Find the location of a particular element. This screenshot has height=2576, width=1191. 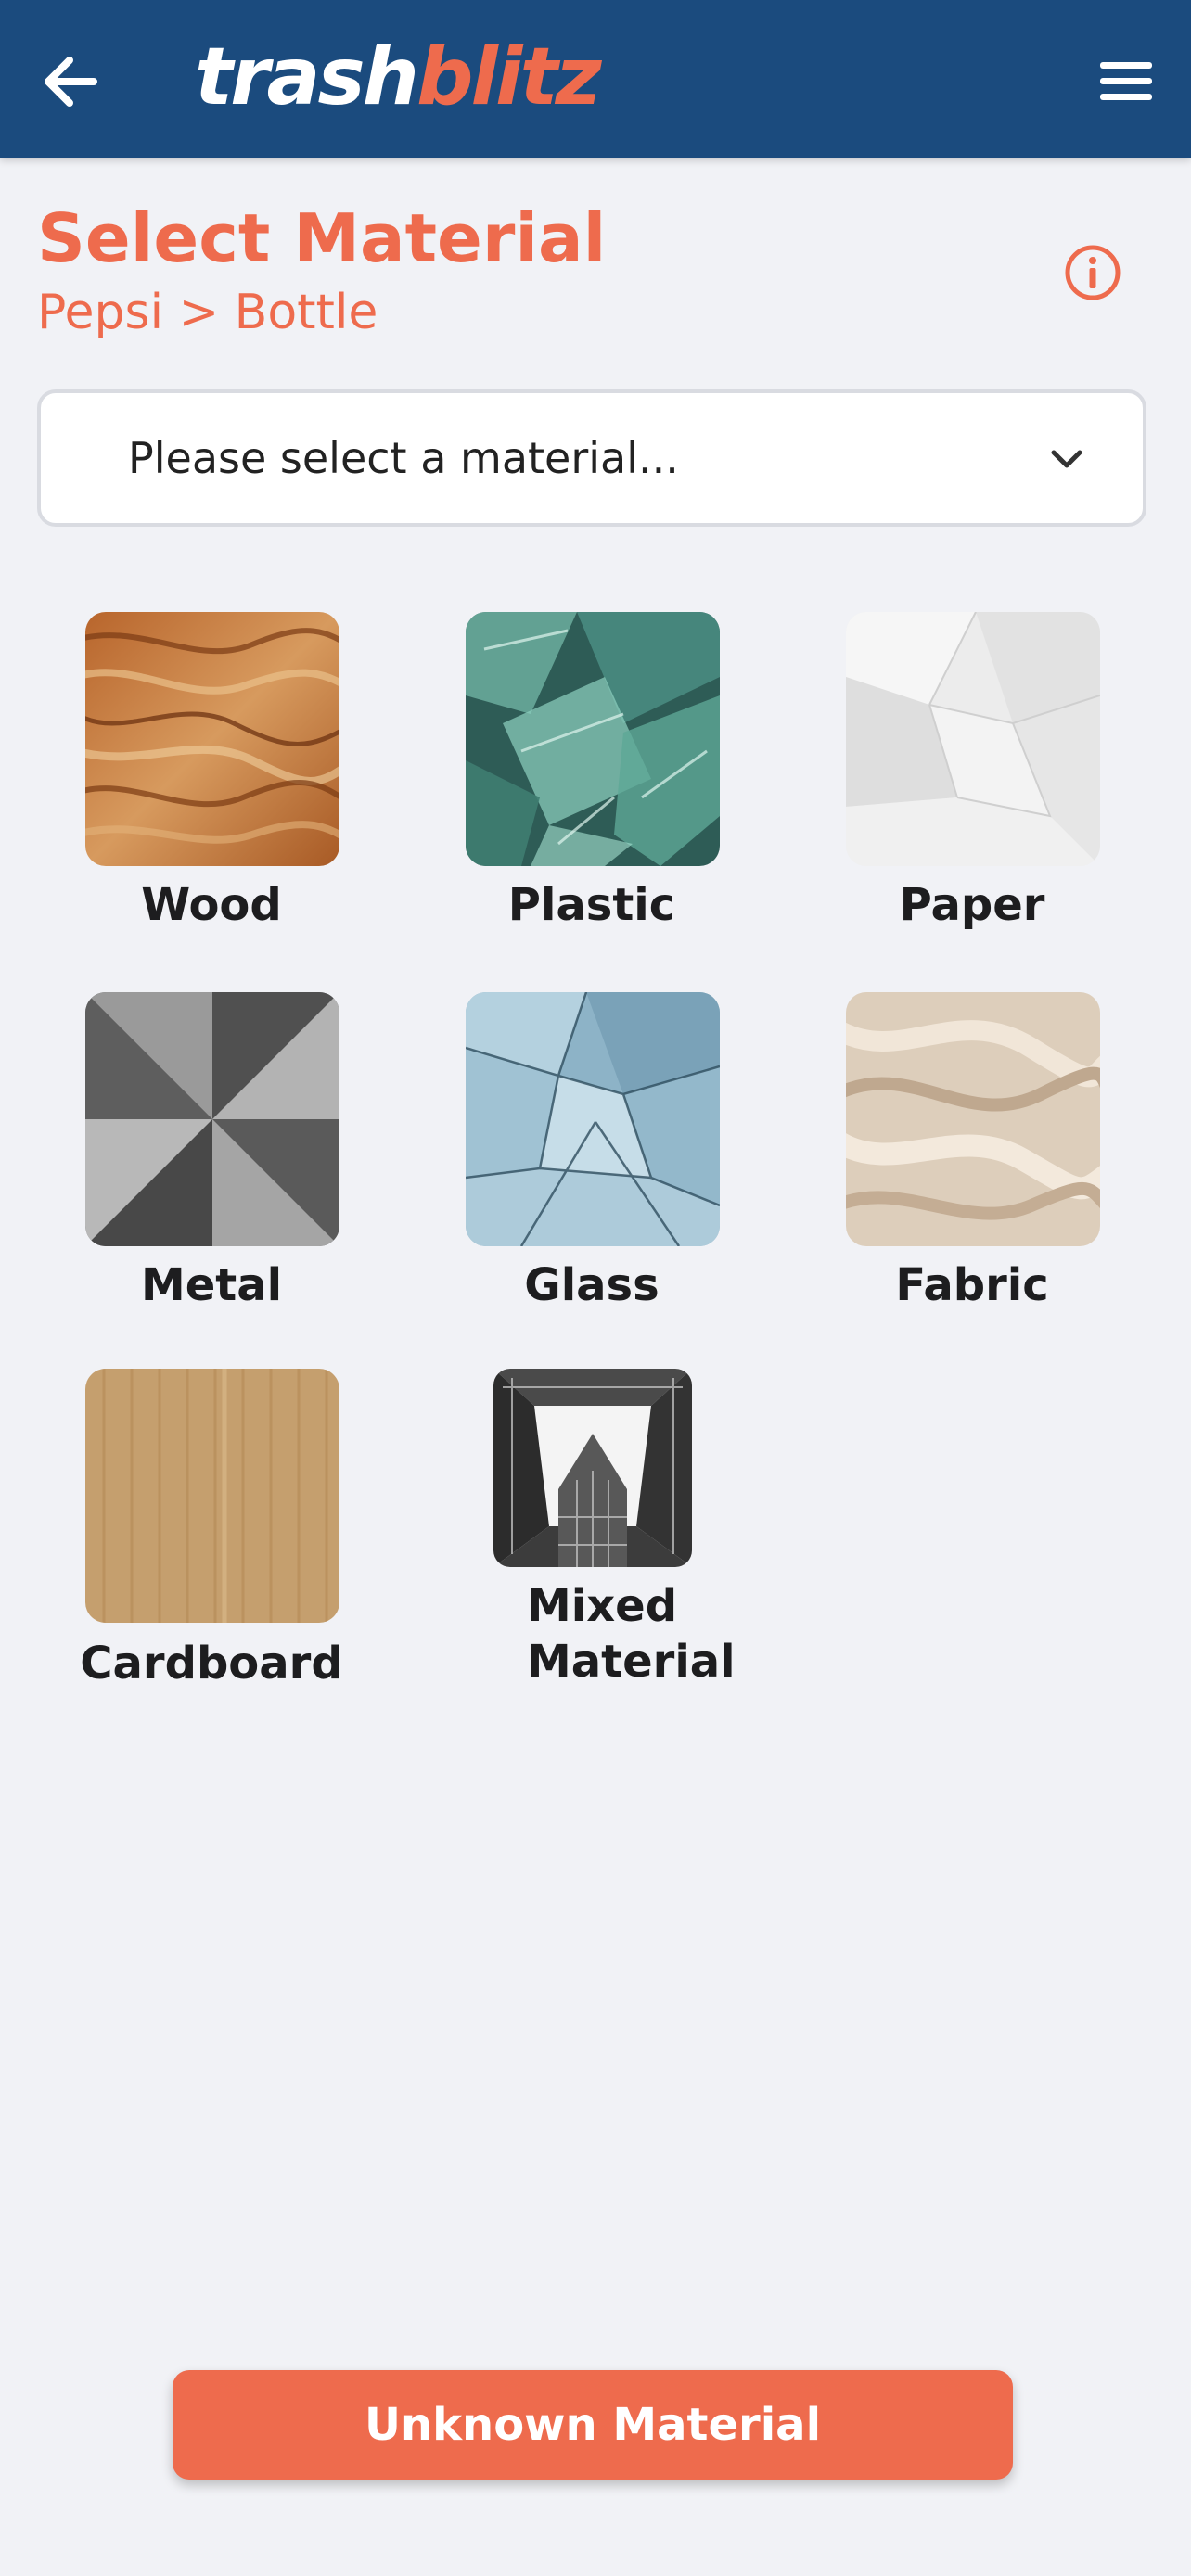

mixed-material-image is located at coordinates (592, 1468).